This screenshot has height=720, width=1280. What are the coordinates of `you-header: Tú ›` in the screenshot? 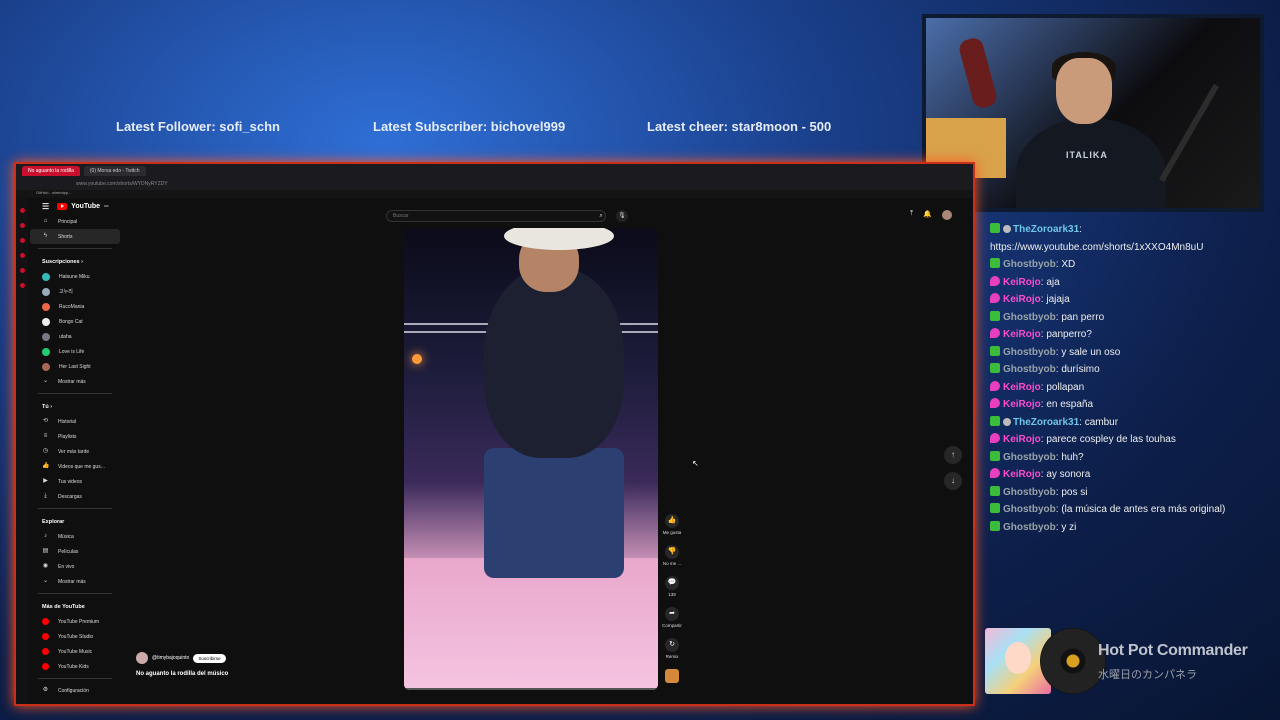 It's located at (75, 407).